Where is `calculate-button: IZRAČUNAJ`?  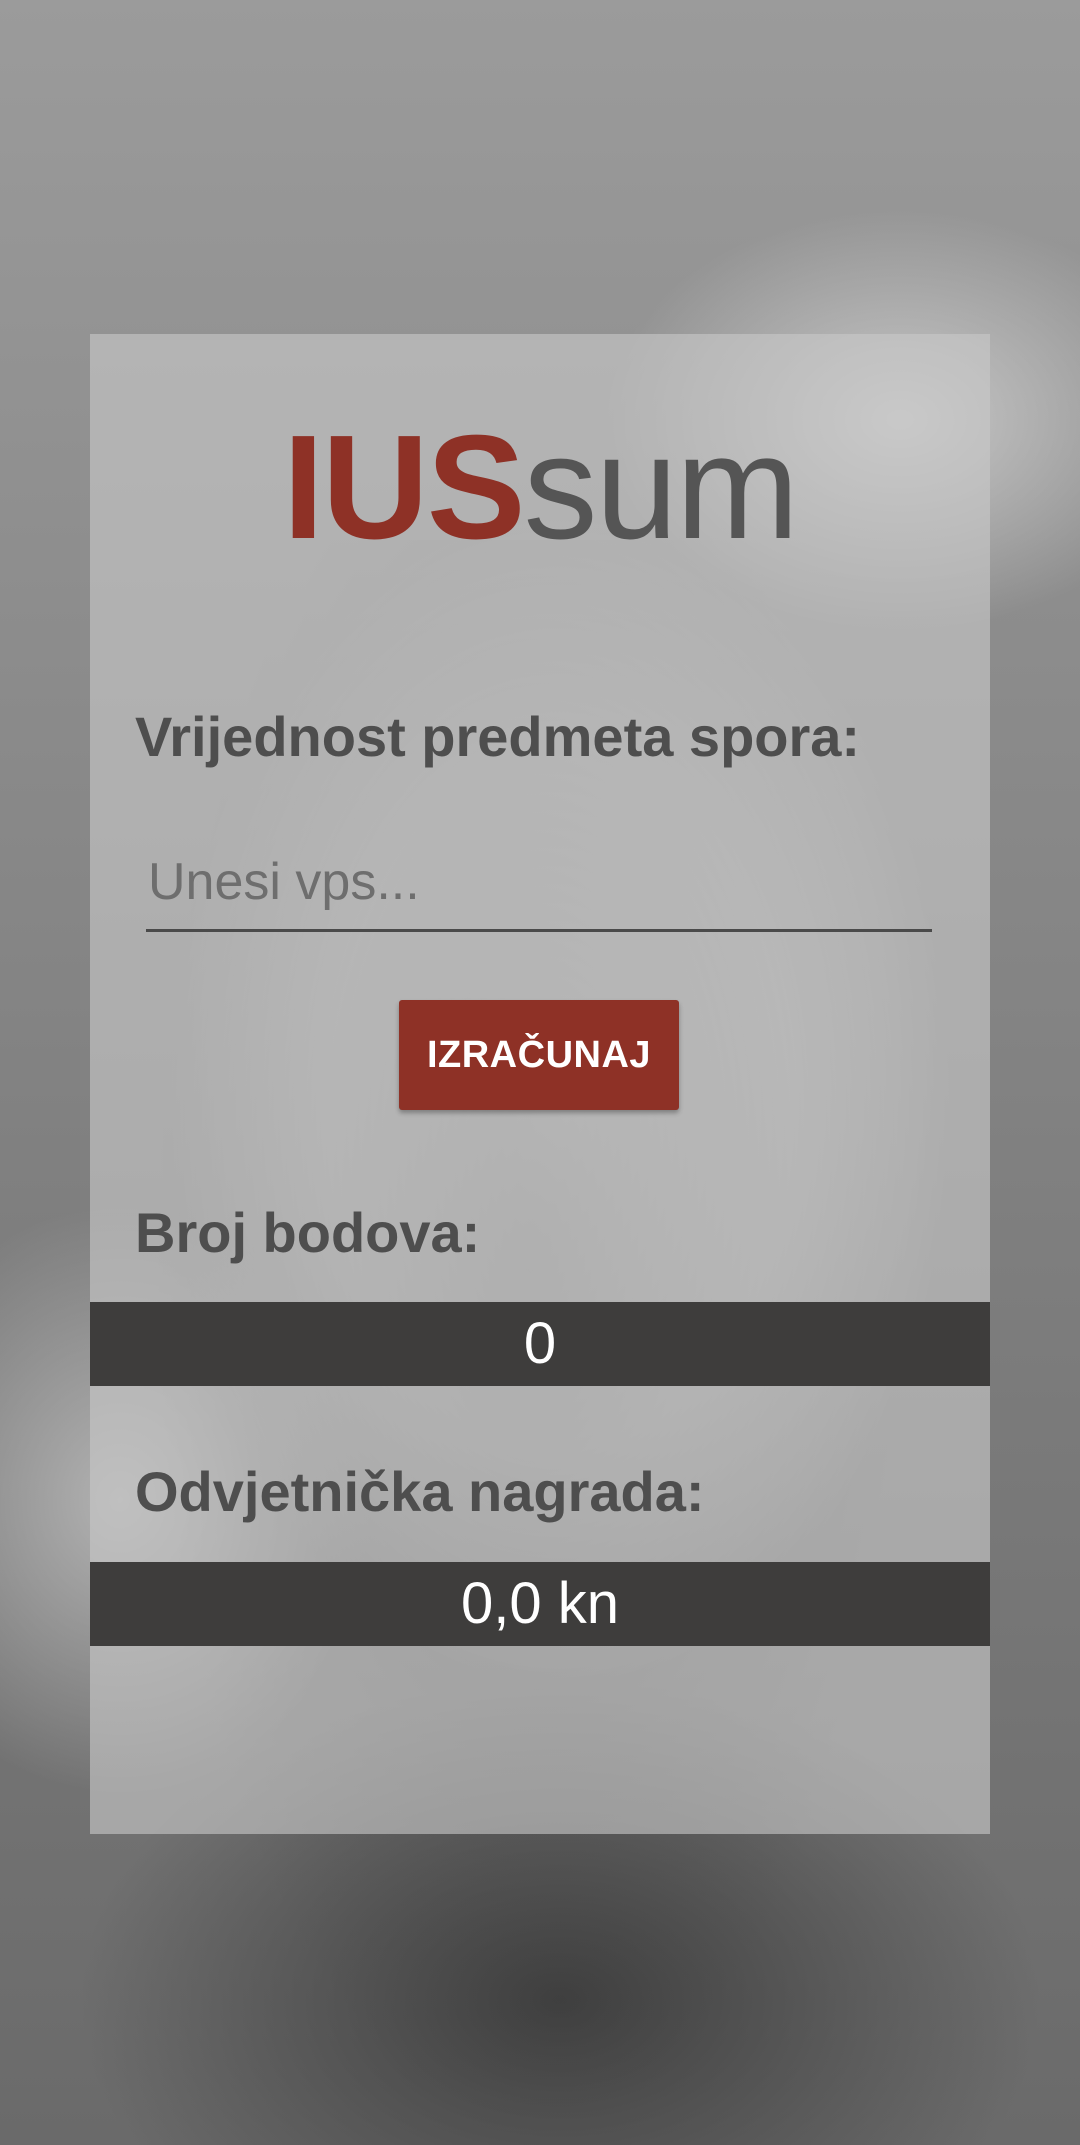
calculate-button: IZRAČUNAJ is located at coordinates (539, 1055).